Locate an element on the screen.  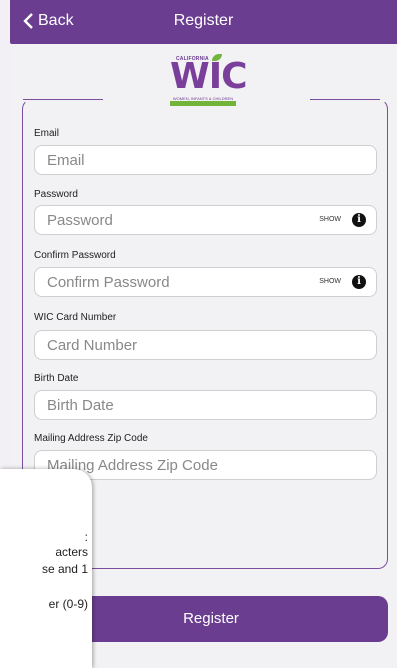
email-field is located at coordinates (205, 160).